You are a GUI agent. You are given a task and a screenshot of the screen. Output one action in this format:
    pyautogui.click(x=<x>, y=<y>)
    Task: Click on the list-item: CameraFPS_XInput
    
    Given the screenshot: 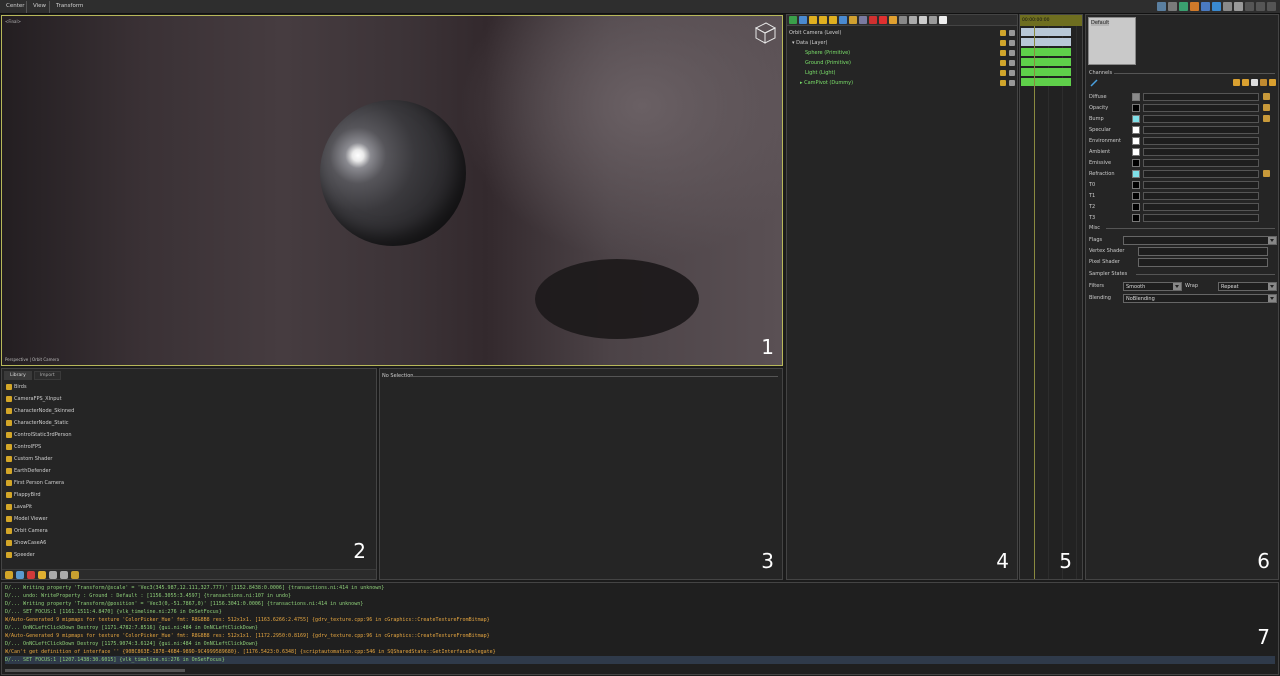 What is the action you would take?
    pyautogui.click(x=190, y=399)
    